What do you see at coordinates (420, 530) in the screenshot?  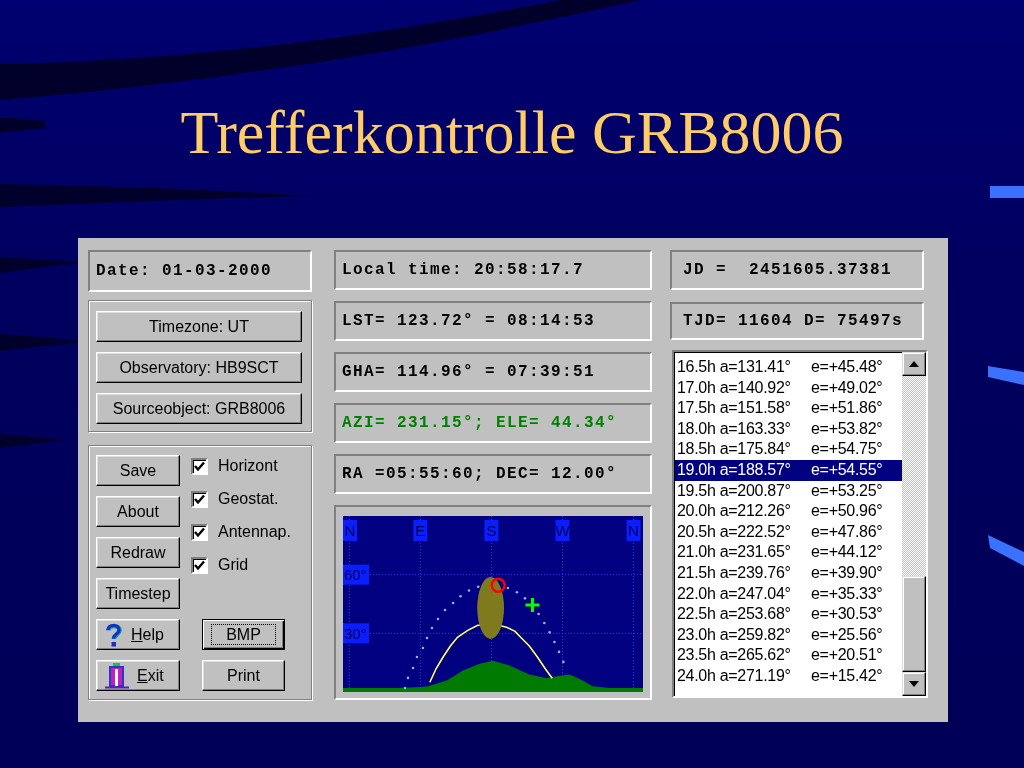 I see `axis-label: E` at bounding box center [420, 530].